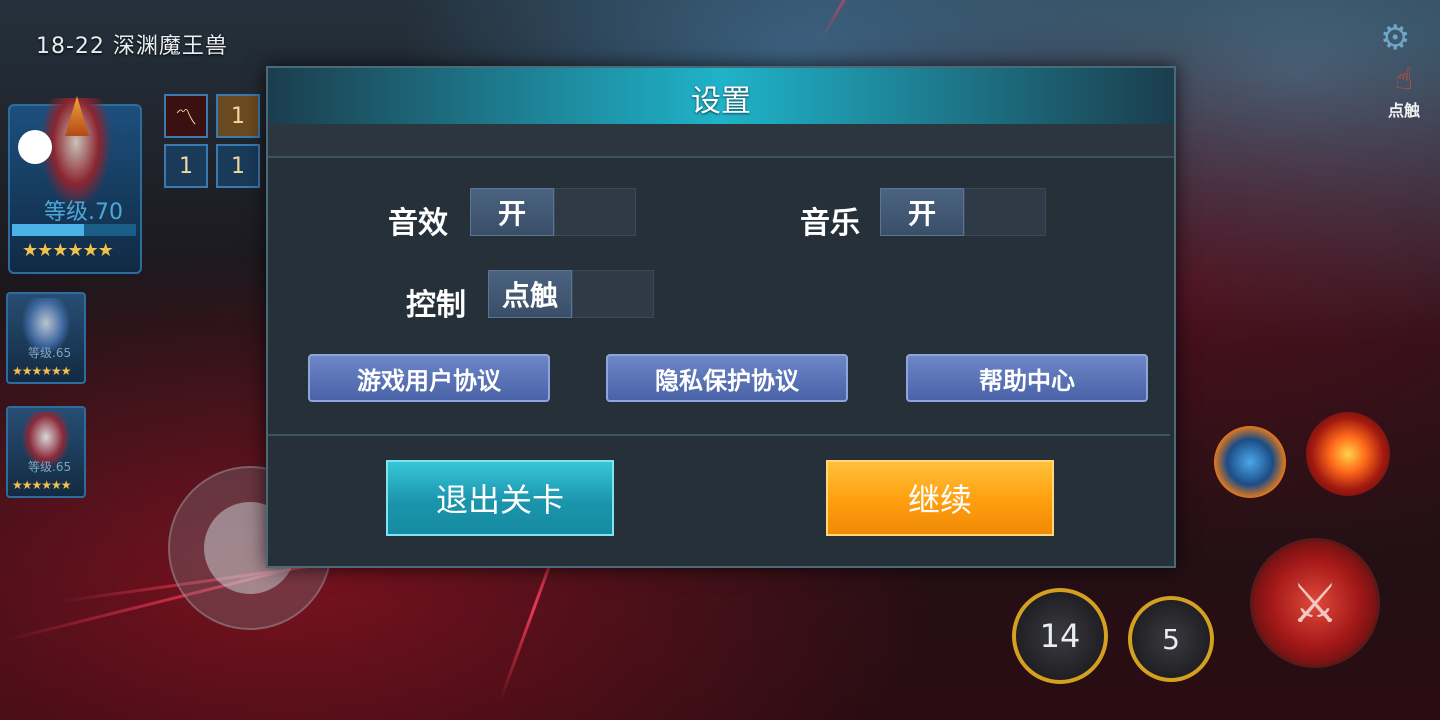 The image size is (1440, 720). What do you see at coordinates (922, 212) in the screenshot?
I see `music-toggle-value: 开` at bounding box center [922, 212].